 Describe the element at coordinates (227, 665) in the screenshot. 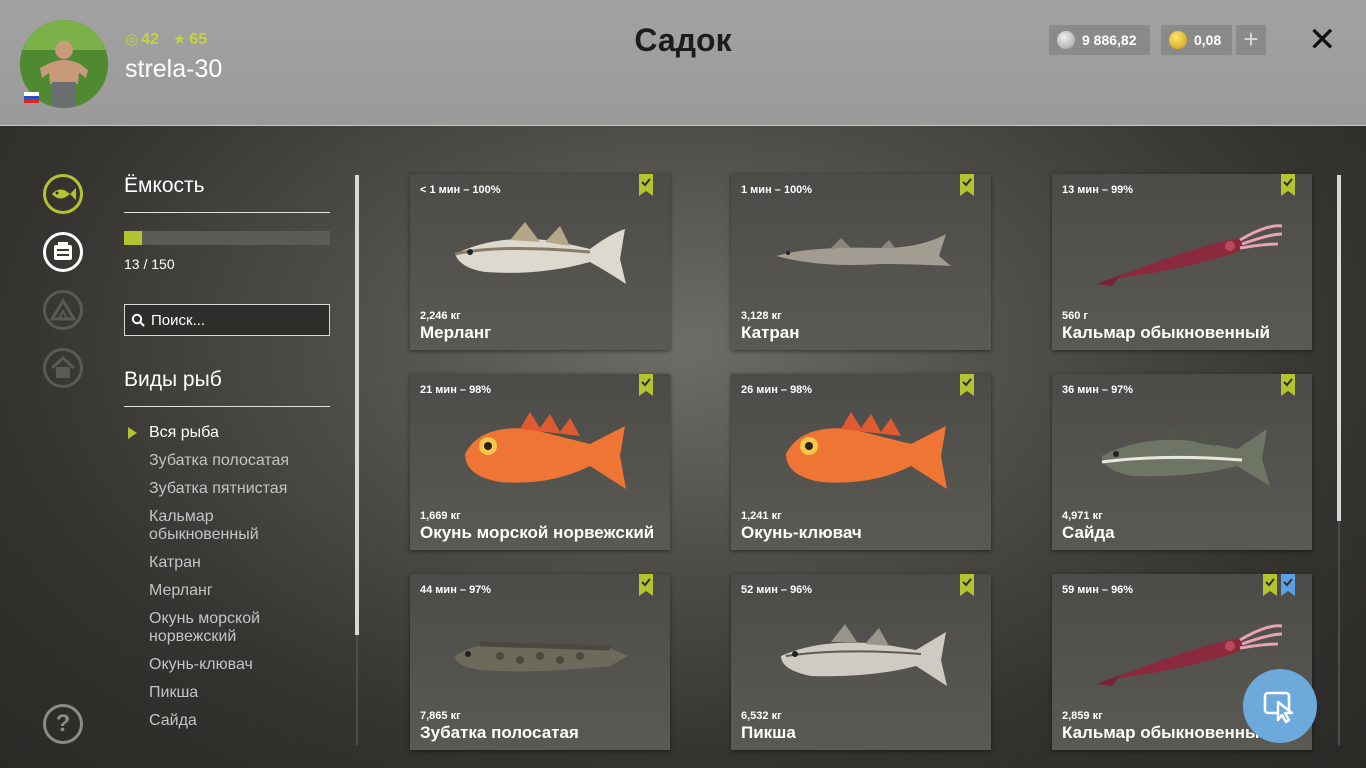

I see `species-item: Окунь-клювач` at that location.